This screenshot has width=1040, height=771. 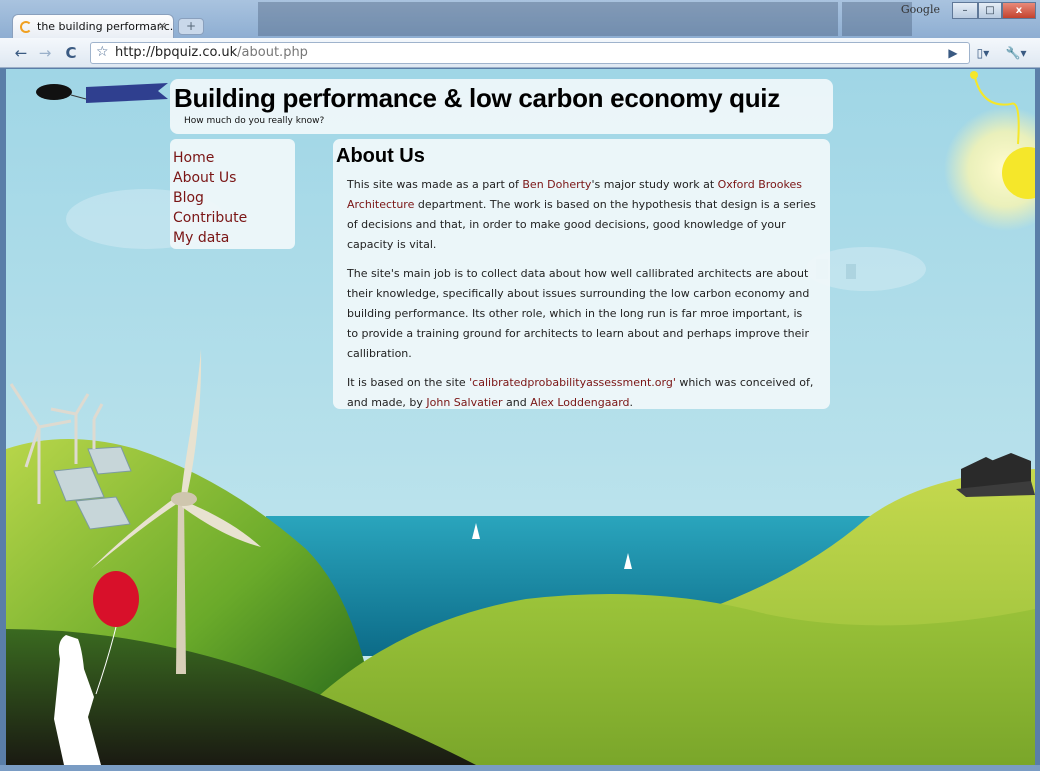 I want to click on url-path: /about.php, so click(x=272, y=52).